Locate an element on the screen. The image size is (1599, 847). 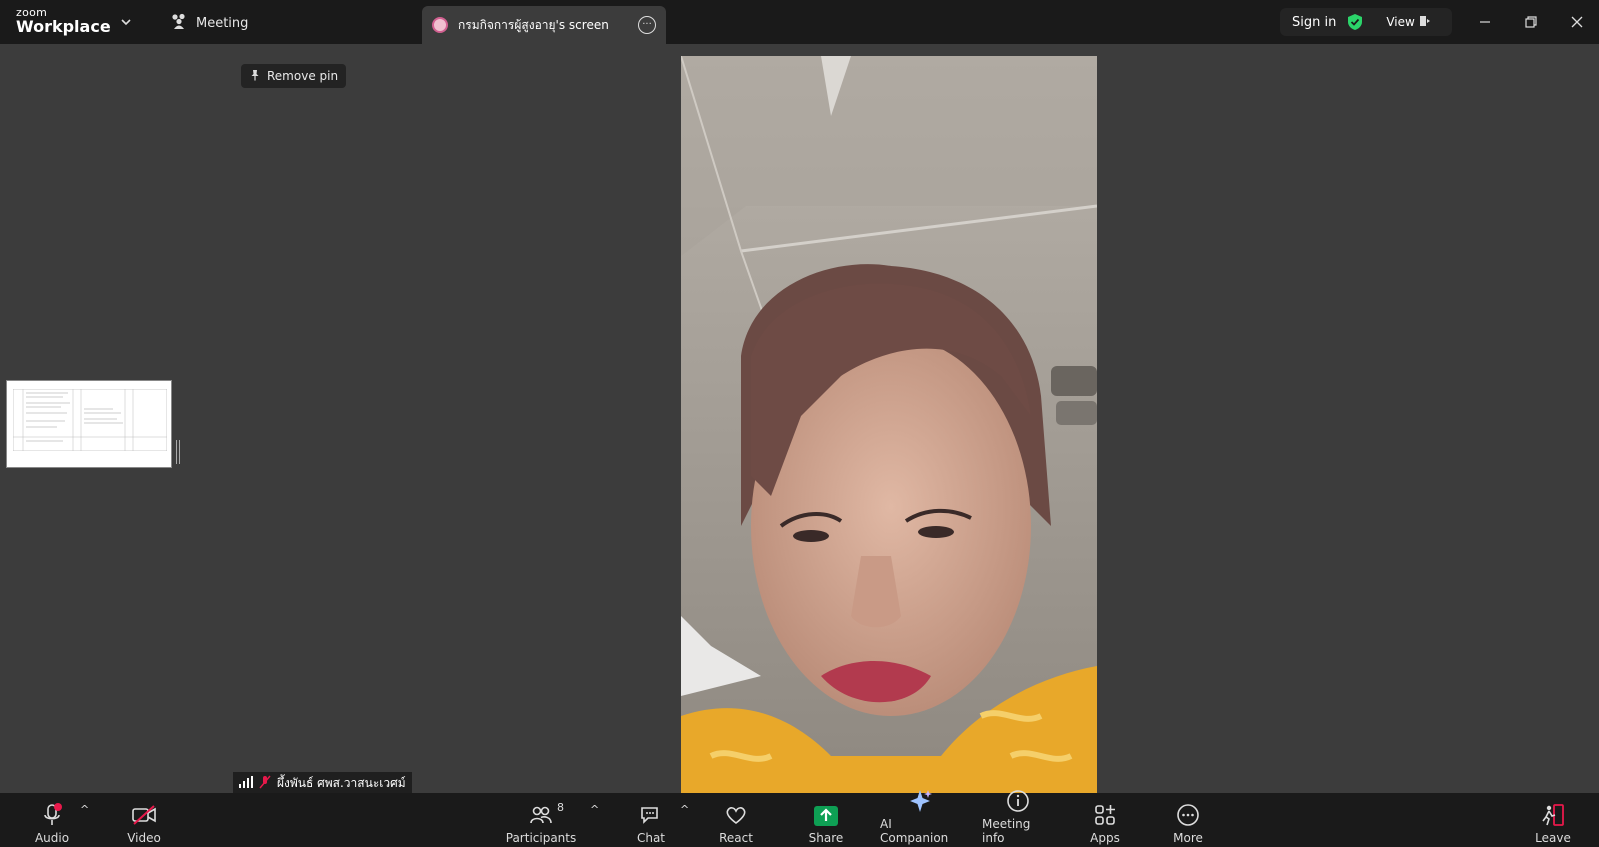
view-button: View is located at coordinates (1408, 22).